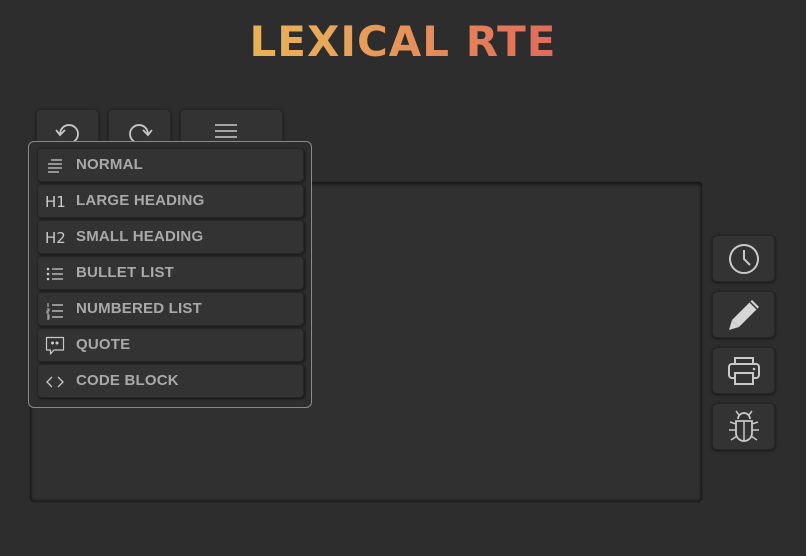 Image resolution: width=806 pixels, height=556 pixels. I want to click on menu-item-label: CODE BLOCK, so click(127, 380).